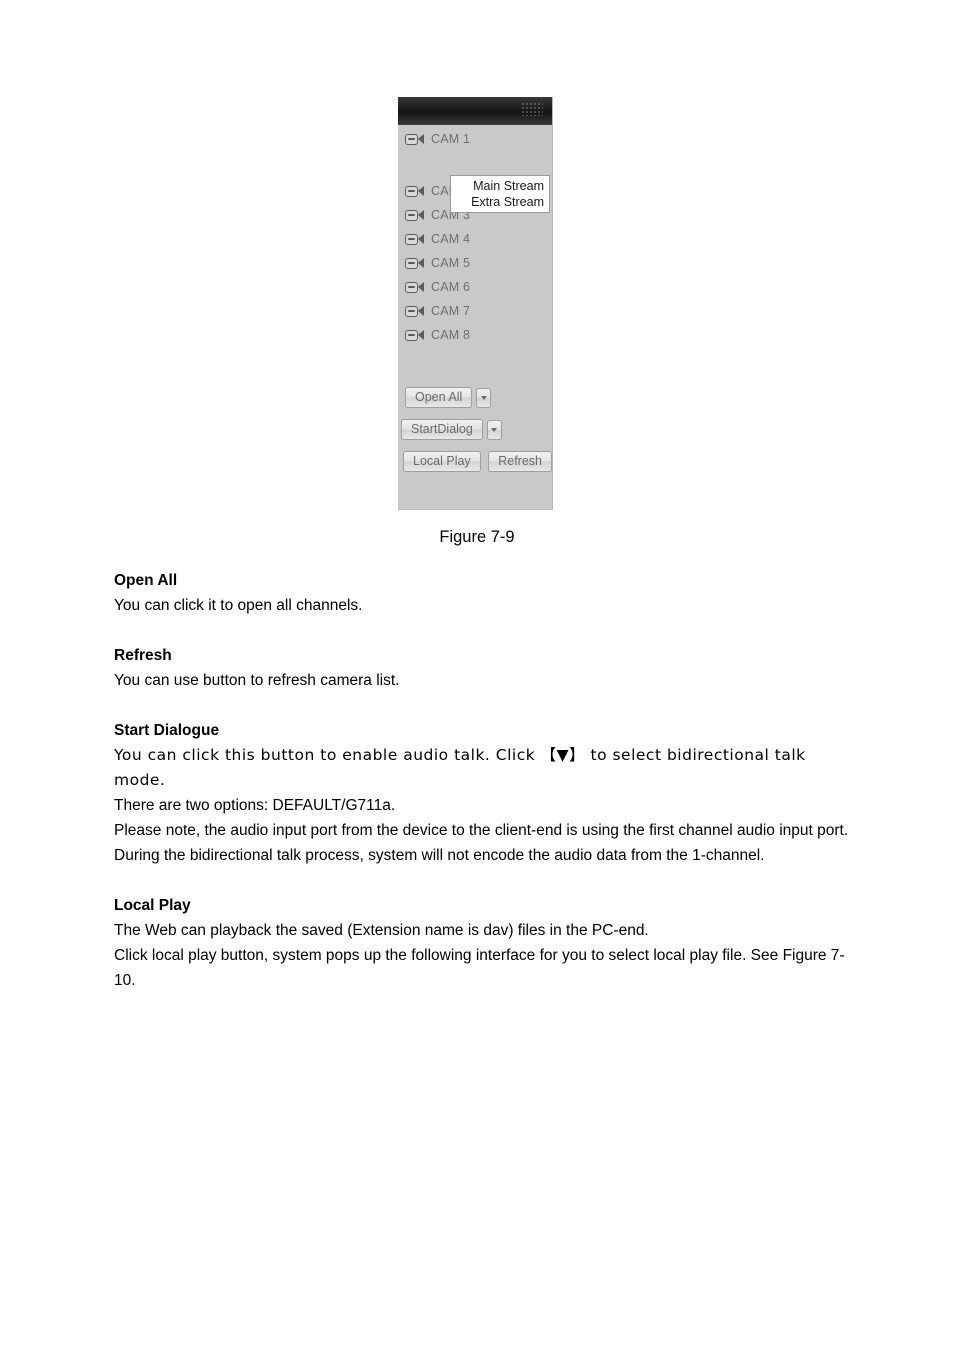  I want to click on camera-label: CAM 8, so click(451, 335).